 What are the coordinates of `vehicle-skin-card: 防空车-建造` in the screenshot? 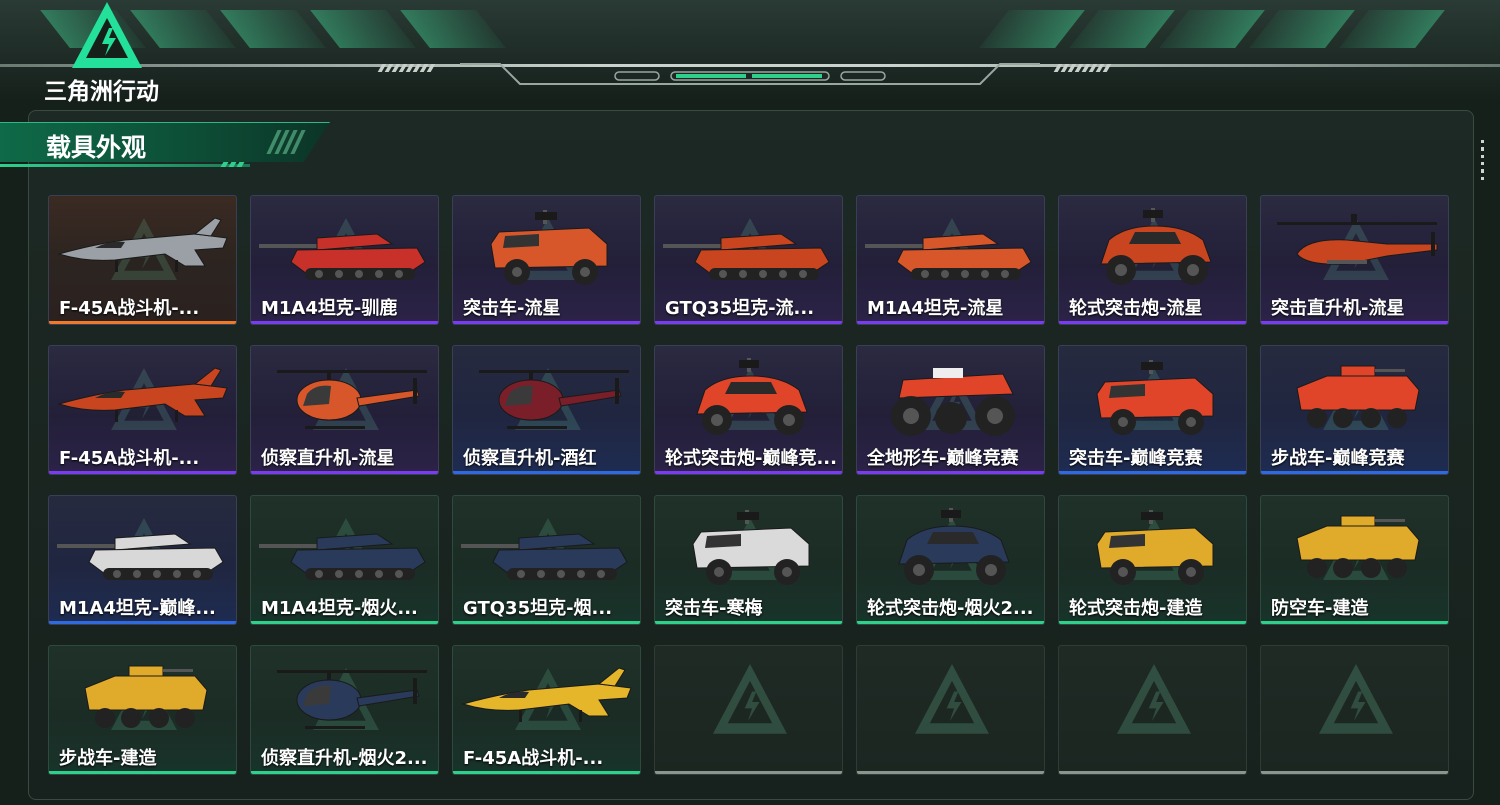 It's located at (1354, 560).